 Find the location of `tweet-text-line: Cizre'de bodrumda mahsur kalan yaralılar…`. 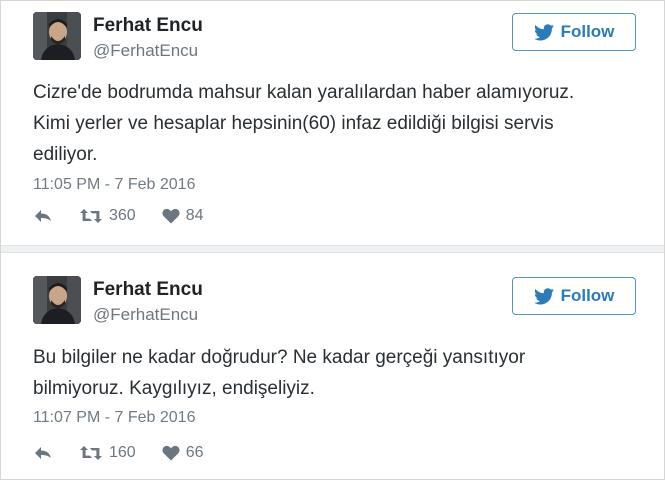

tweet-text-line: Cizre'de bodrumda mahsur kalan yaralılar… is located at coordinates (304, 92).